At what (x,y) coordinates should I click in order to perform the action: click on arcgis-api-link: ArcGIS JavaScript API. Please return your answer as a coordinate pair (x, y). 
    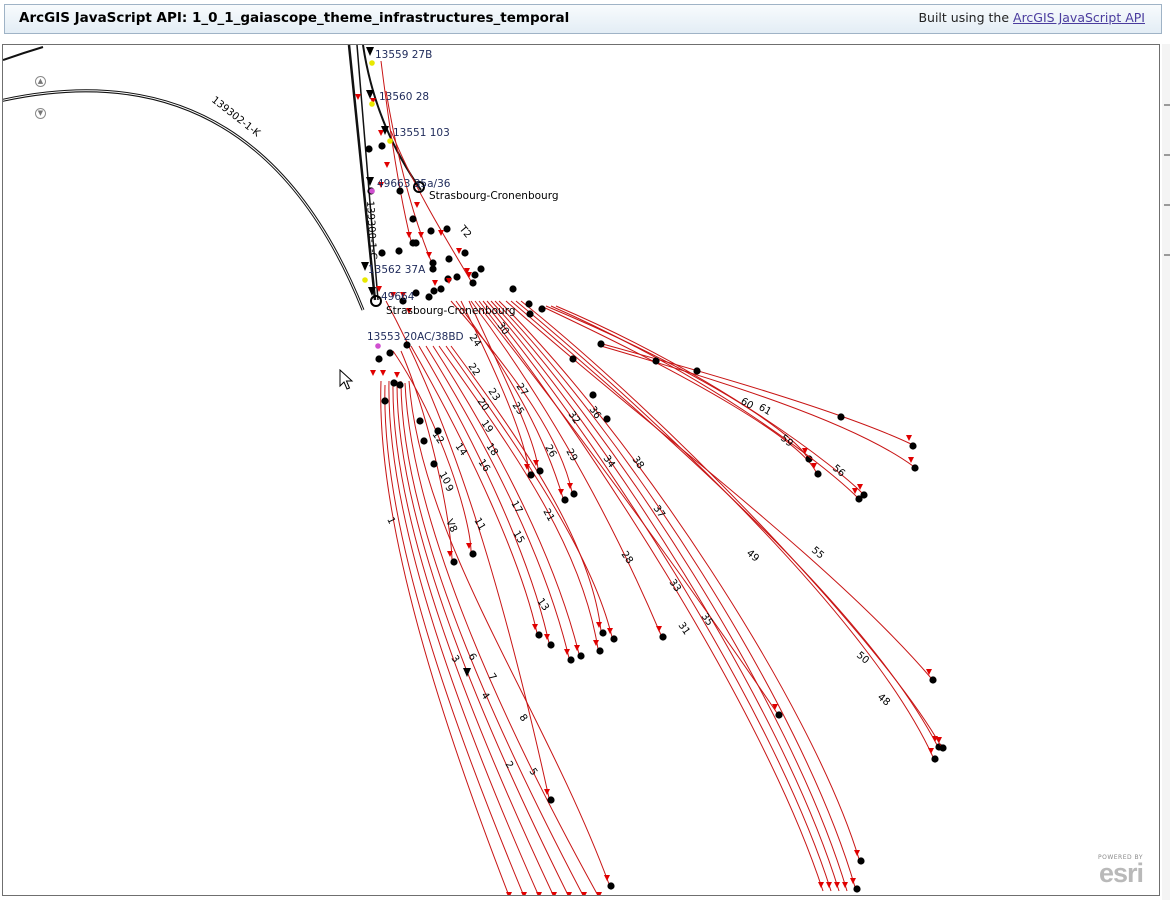
    Looking at the image, I should click on (1079, 17).